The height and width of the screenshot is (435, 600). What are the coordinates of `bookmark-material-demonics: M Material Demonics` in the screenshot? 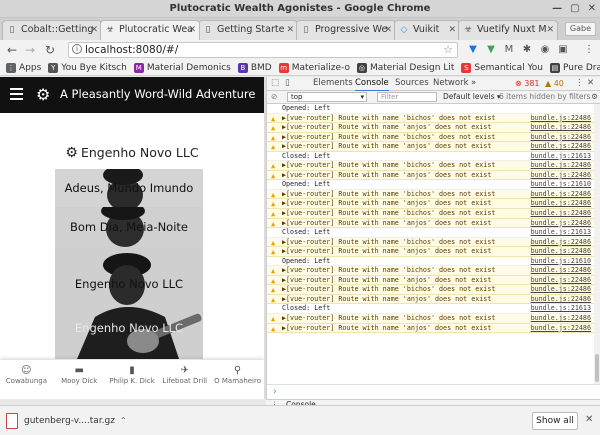 It's located at (182, 67).